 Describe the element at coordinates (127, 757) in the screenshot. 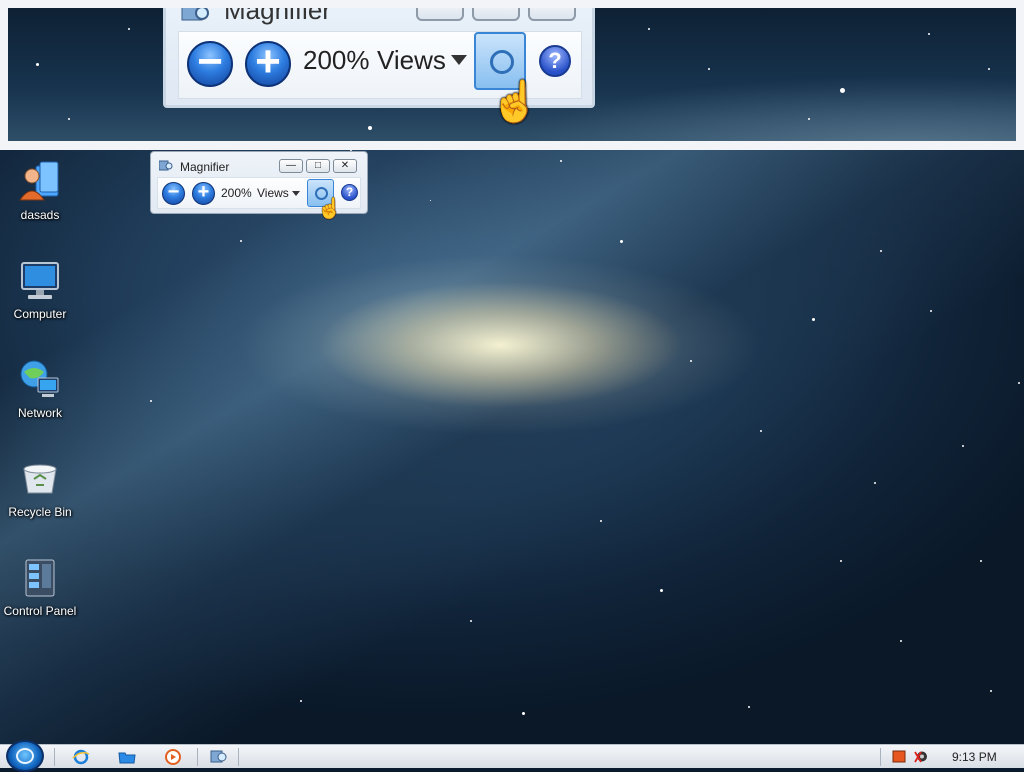

I see `folder-icon` at that location.